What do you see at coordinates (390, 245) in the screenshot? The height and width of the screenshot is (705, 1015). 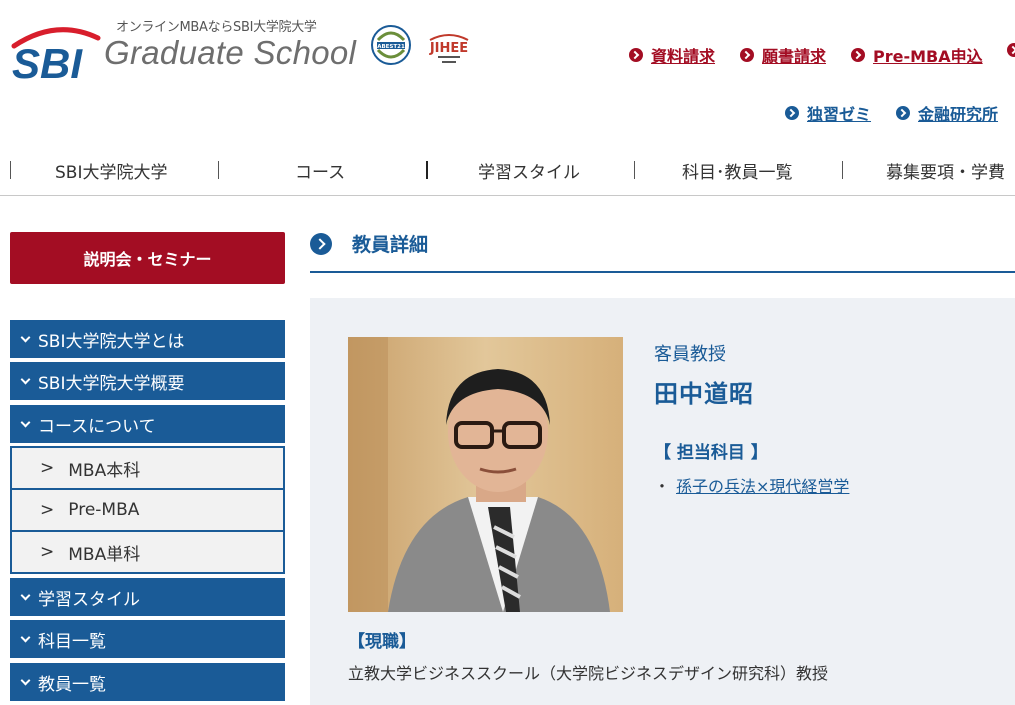 I see `page-title: 教員詳細` at bounding box center [390, 245].